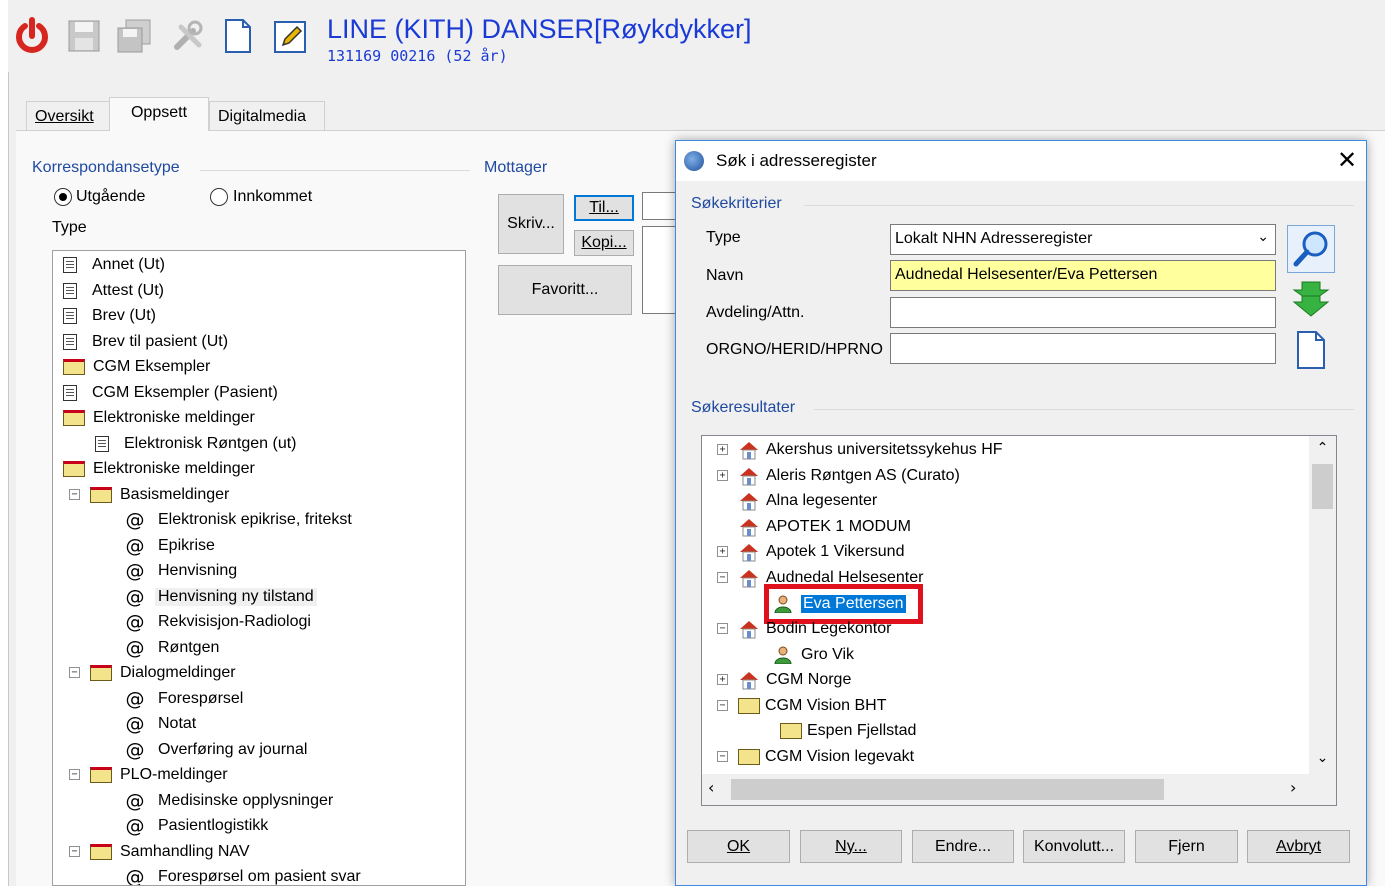  What do you see at coordinates (111, 315) in the screenshot?
I see `tree-item: Brev (Ut)` at bounding box center [111, 315].